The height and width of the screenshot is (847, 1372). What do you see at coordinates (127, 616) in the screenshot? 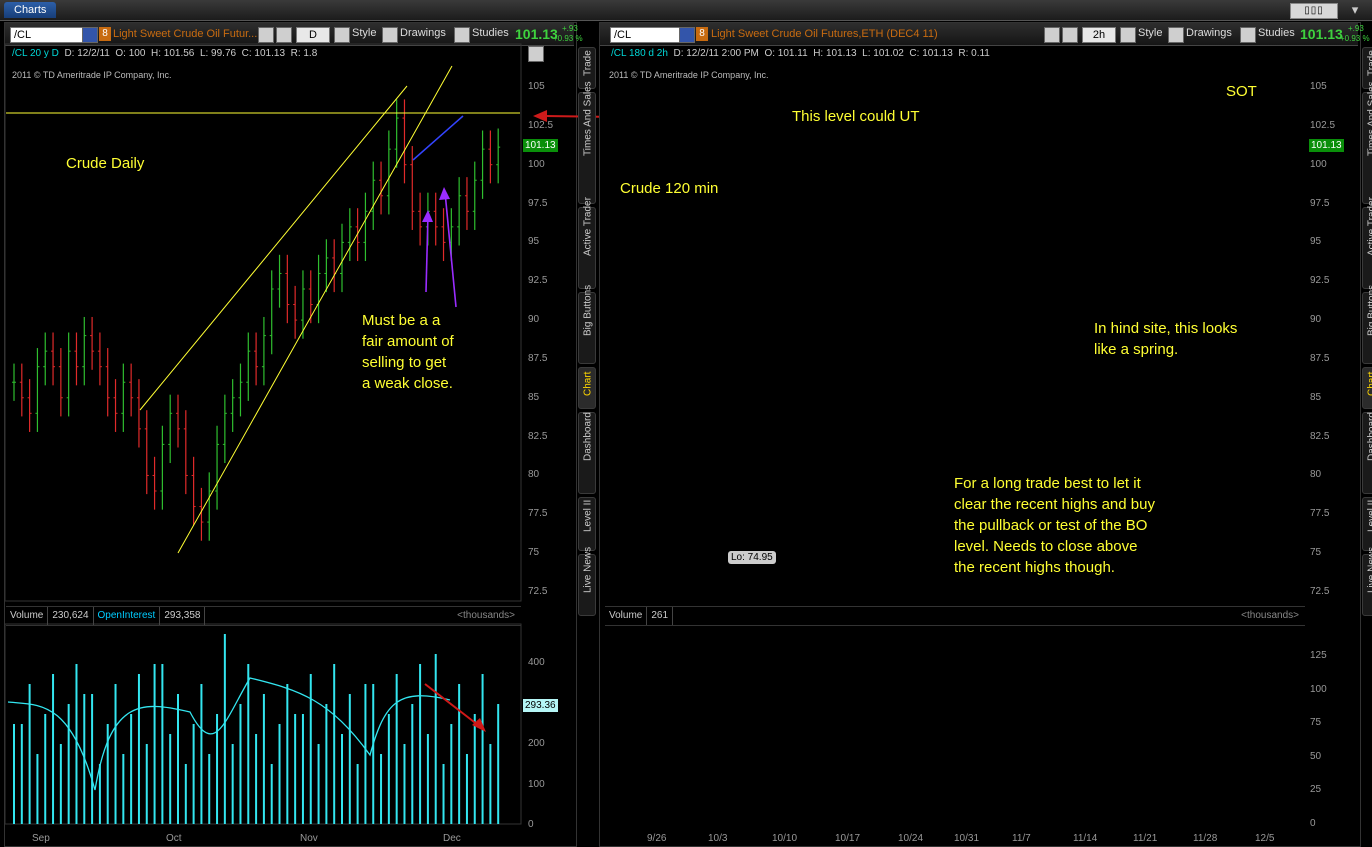
I see `left-oi-label: OpenInterest` at bounding box center [127, 616].